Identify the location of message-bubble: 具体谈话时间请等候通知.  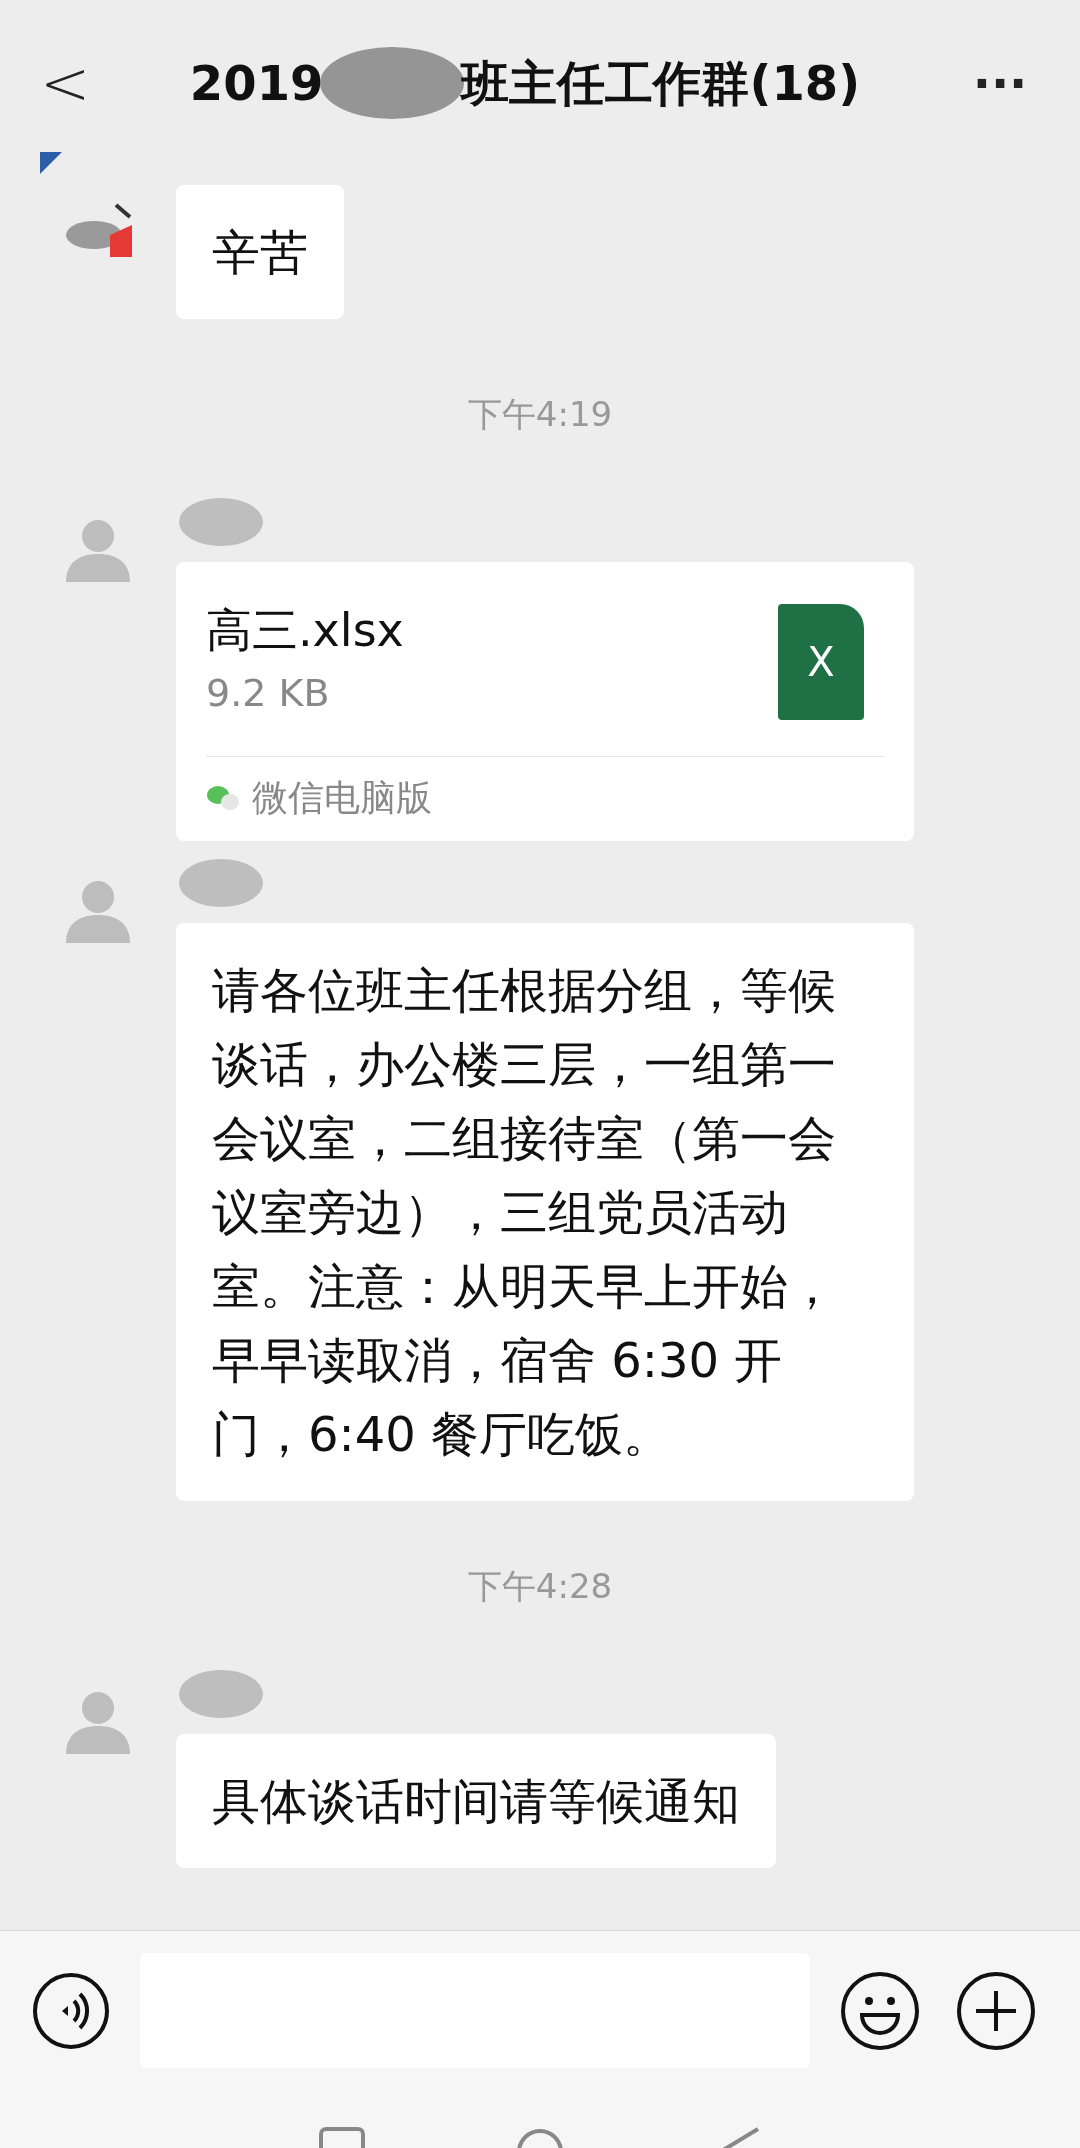
(476, 1801).